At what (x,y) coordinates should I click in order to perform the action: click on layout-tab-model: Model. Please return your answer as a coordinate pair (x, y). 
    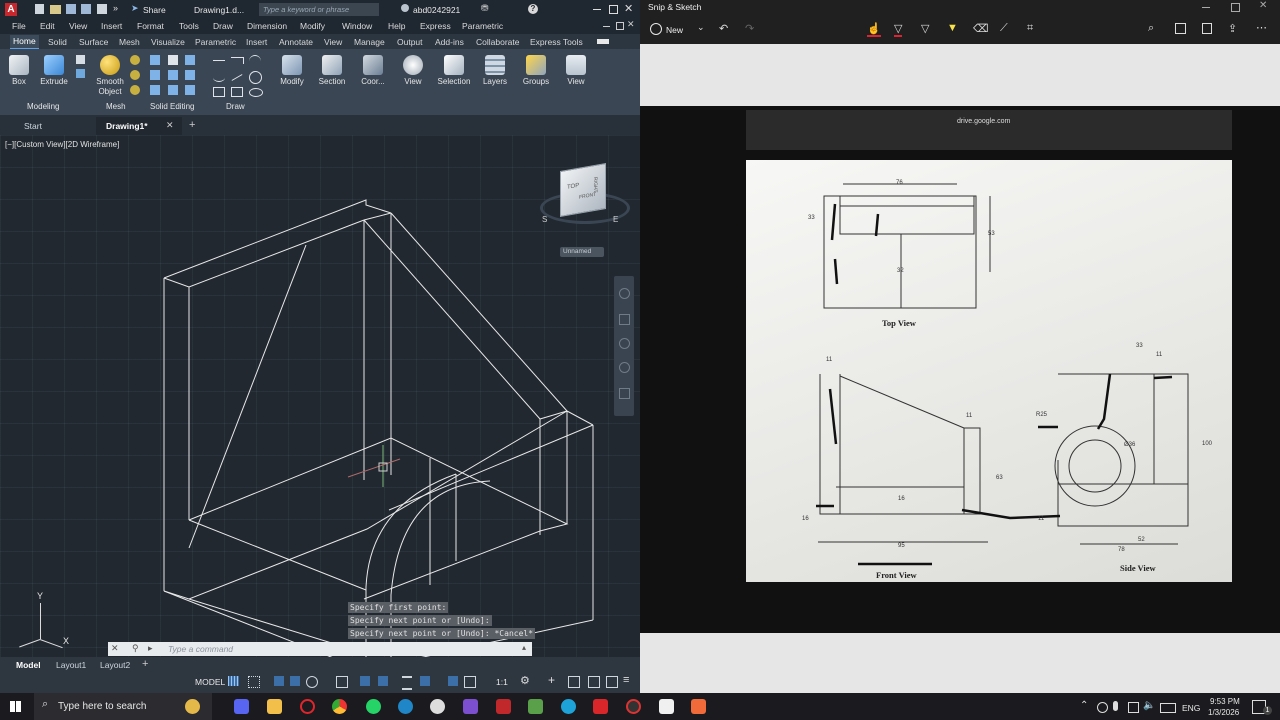
    Looking at the image, I should click on (28, 665).